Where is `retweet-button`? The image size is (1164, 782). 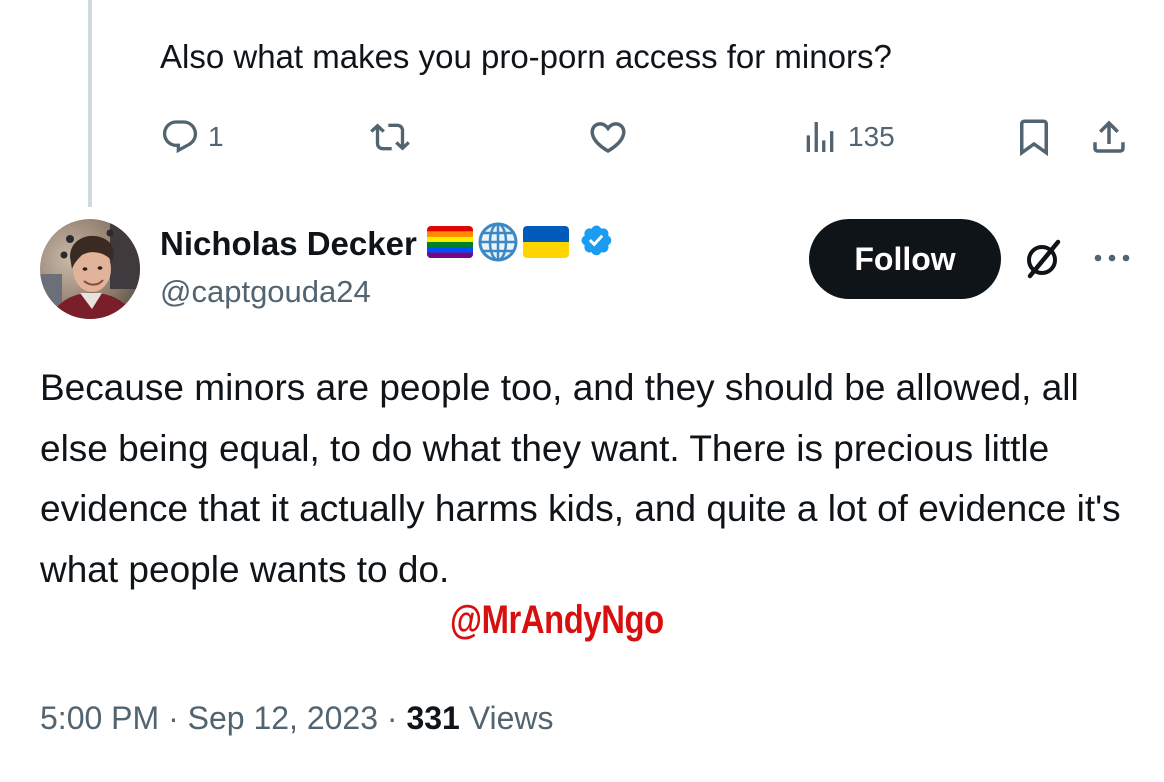 retweet-button is located at coordinates (390, 137).